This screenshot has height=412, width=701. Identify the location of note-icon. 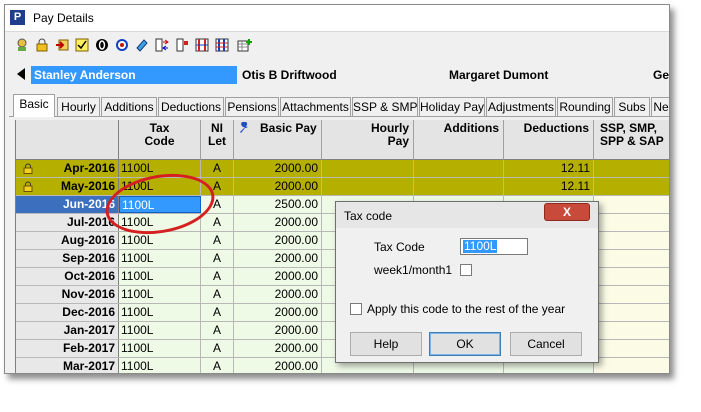
(142, 45).